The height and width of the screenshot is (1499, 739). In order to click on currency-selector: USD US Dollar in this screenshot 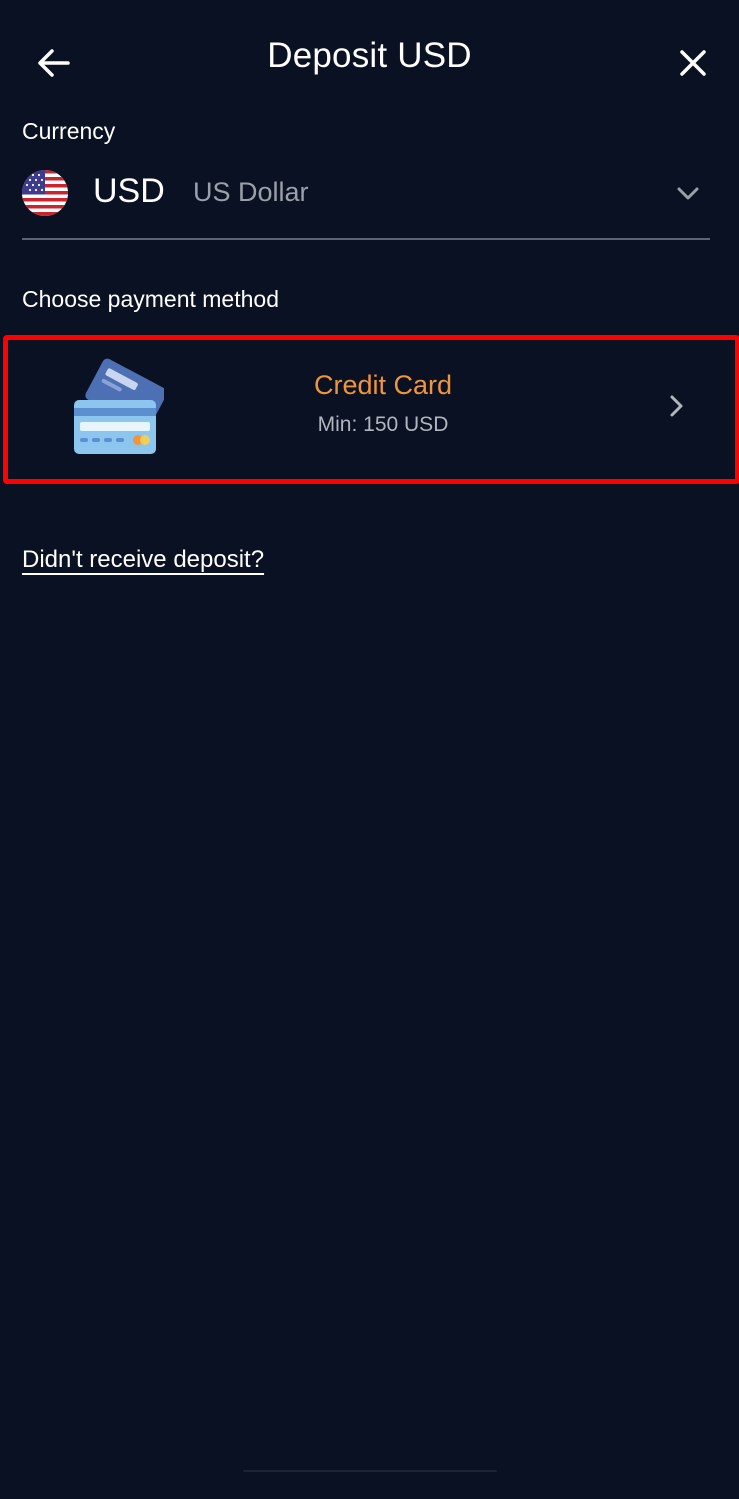, I will do `click(366, 194)`.